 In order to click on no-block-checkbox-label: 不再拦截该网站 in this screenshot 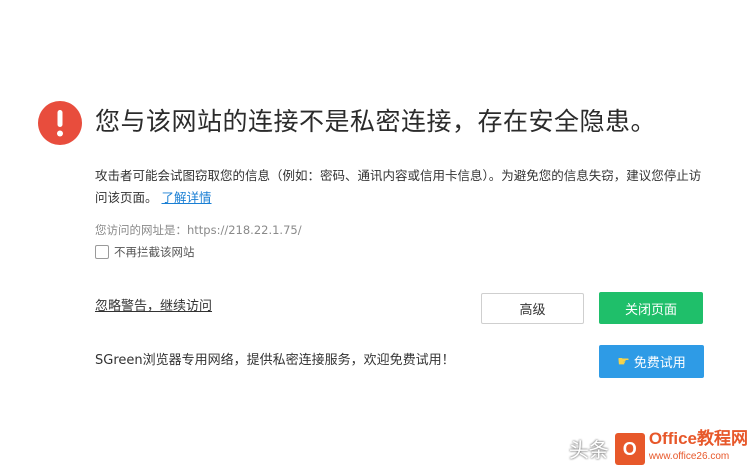, I will do `click(154, 252)`.